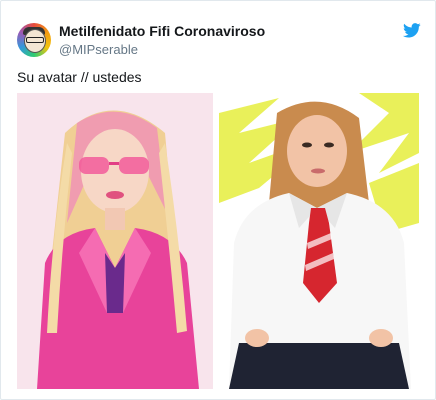 The width and height of the screenshot is (436, 400). I want to click on tweet-text: Su avatar // ustedes, so click(79, 77).